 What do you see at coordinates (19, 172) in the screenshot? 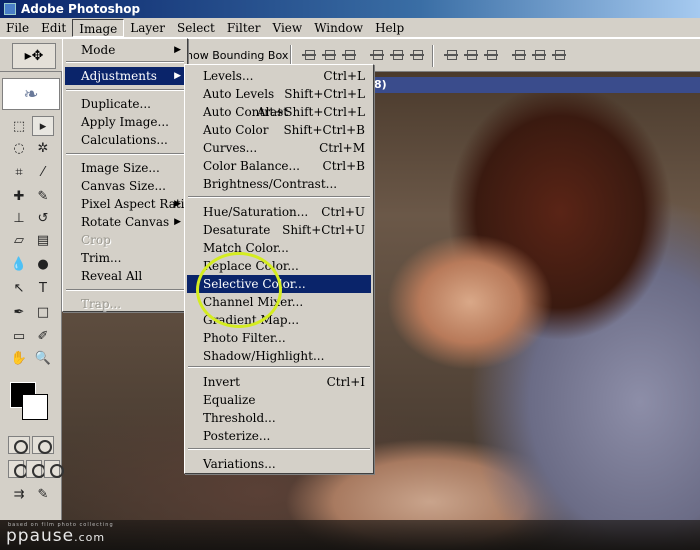
I see `crop-tool-icon: ⌗` at bounding box center [19, 172].